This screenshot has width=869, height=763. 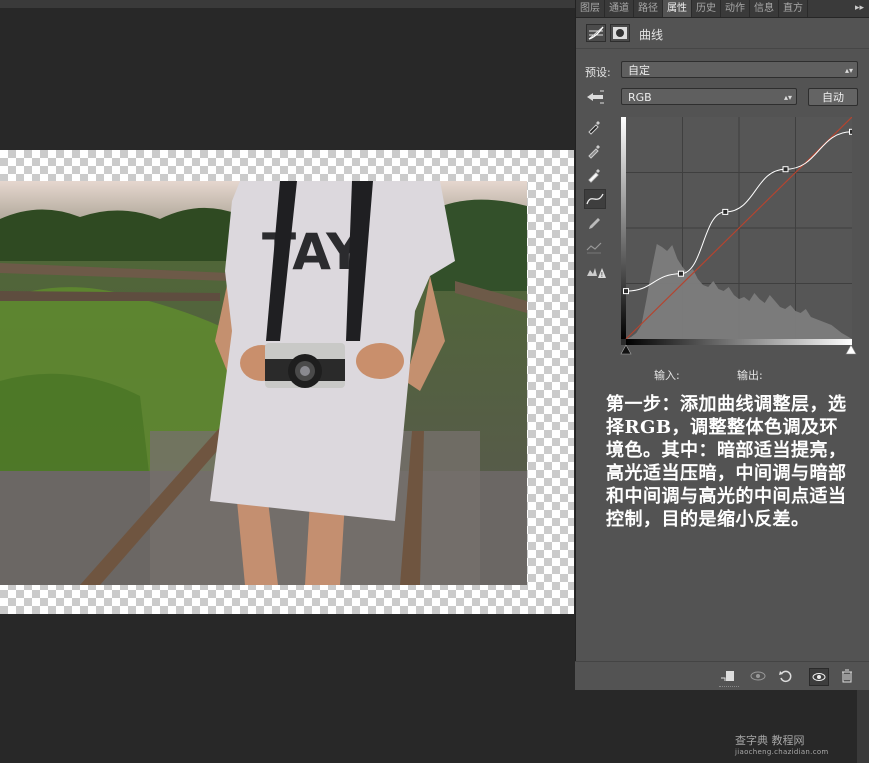 What do you see at coordinates (722, 33) in the screenshot?
I see `panel-header: 曲线` at bounding box center [722, 33].